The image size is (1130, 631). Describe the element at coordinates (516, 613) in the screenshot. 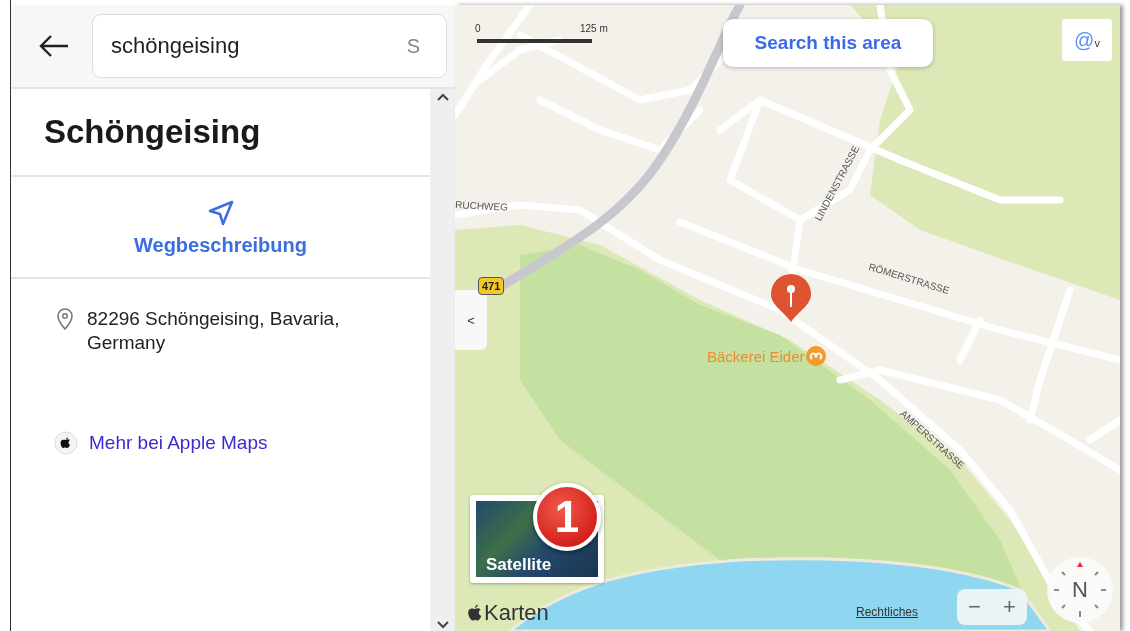

I see `brand-wordmark: Karten` at that location.